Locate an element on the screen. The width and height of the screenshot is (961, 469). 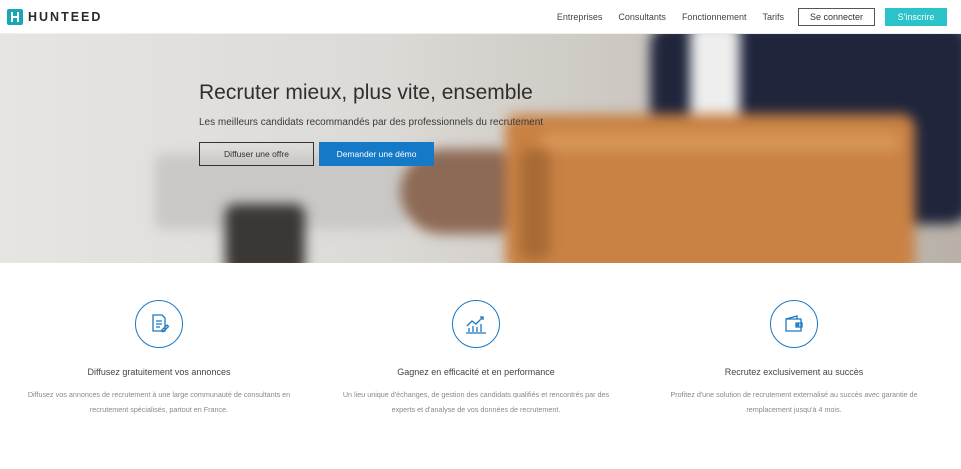
login-button: Se connecter is located at coordinates (836, 17).